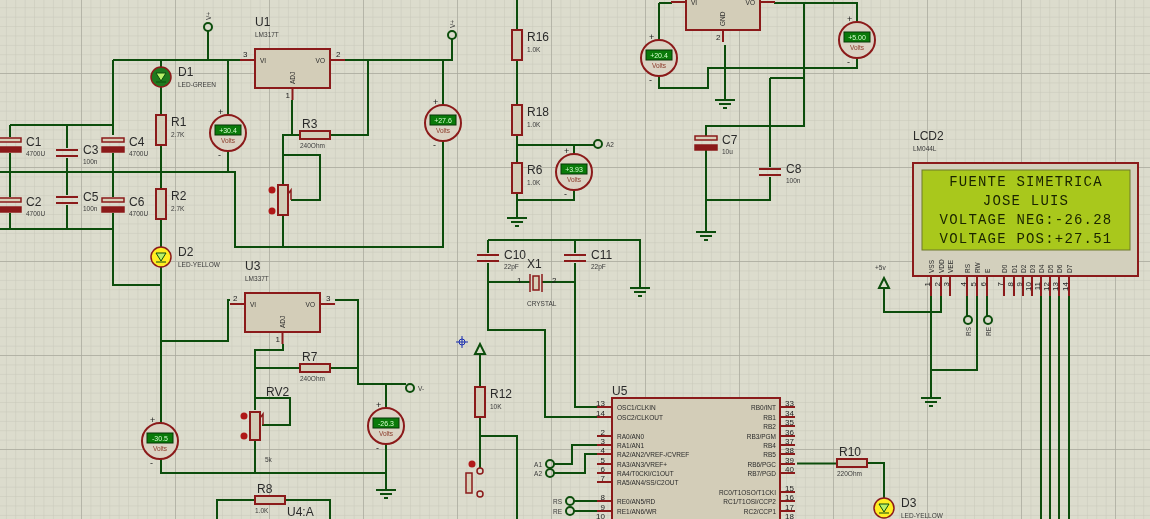 The image size is (1150, 519). I want to click on component-label: C10, so click(515, 255).